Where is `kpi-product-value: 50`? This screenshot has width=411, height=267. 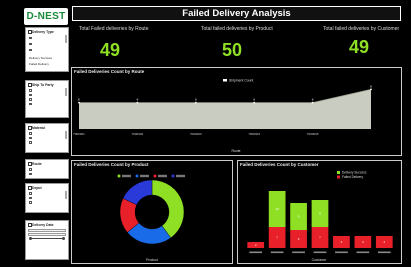 kpi-product-value: 50 is located at coordinates (232, 50).